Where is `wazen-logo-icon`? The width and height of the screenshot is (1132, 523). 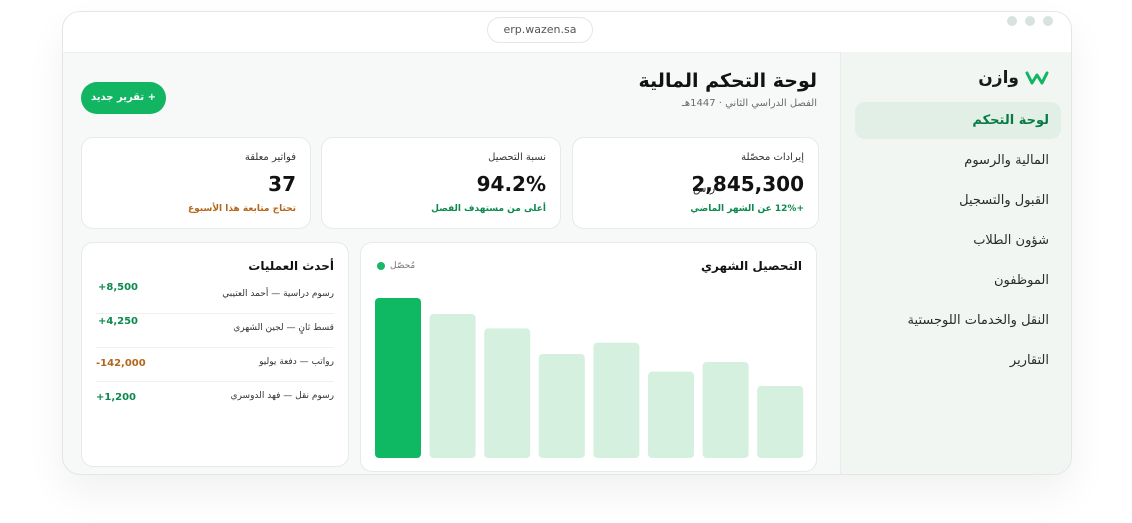 wazen-logo-icon is located at coordinates (1037, 78).